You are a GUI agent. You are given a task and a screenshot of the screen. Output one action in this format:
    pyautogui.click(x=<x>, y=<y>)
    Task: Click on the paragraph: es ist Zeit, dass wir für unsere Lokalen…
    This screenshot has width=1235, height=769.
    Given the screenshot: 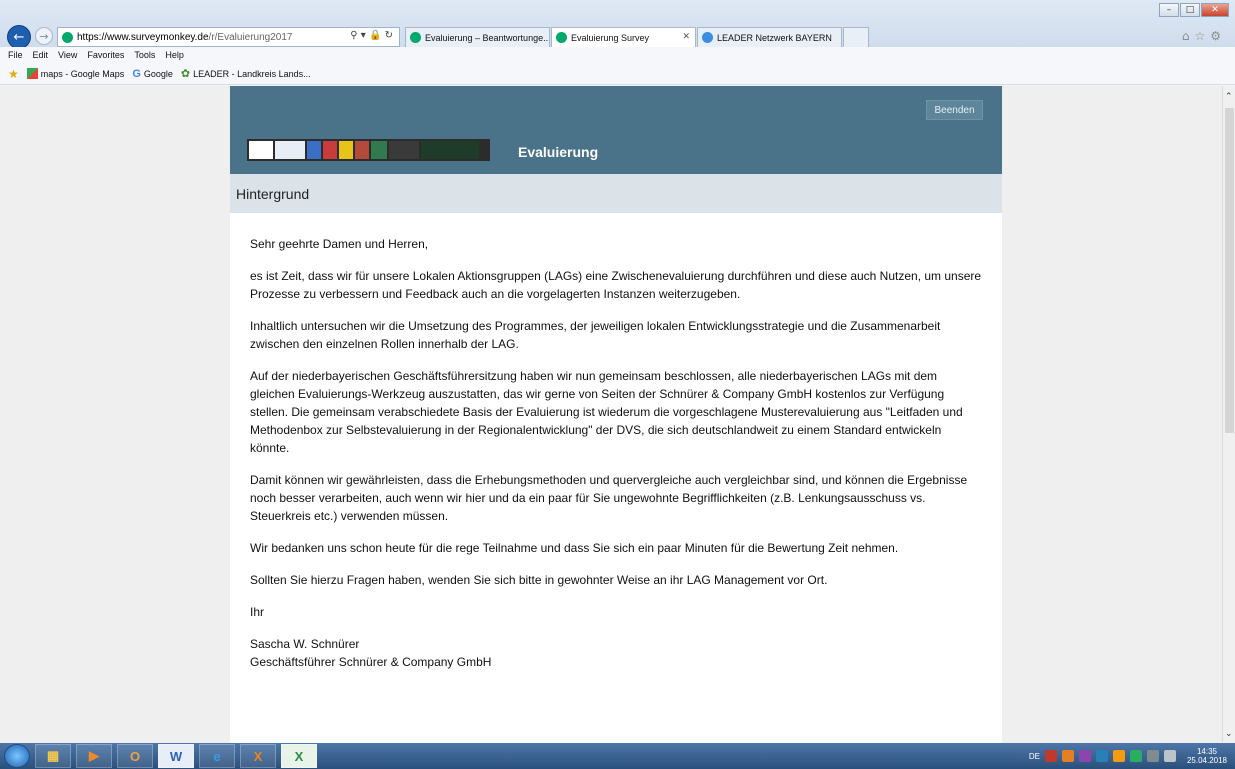 What is the action you would take?
    pyautogui.click(x=616, y=285)
    